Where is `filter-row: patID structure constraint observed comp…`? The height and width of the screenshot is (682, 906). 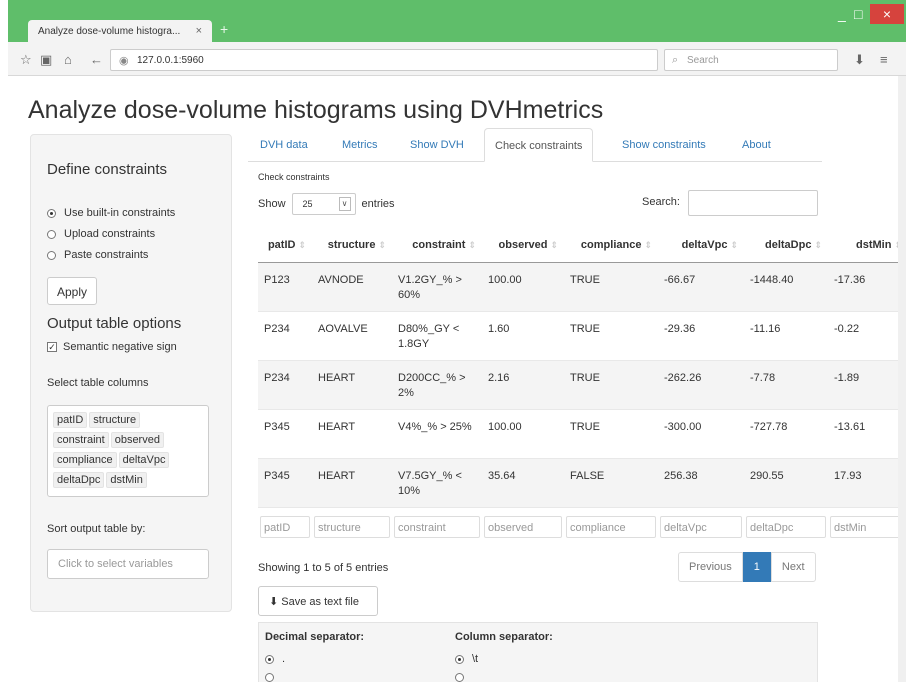
filter-row: patID structure constraint observed comp… is located at coordinates (582, 526).